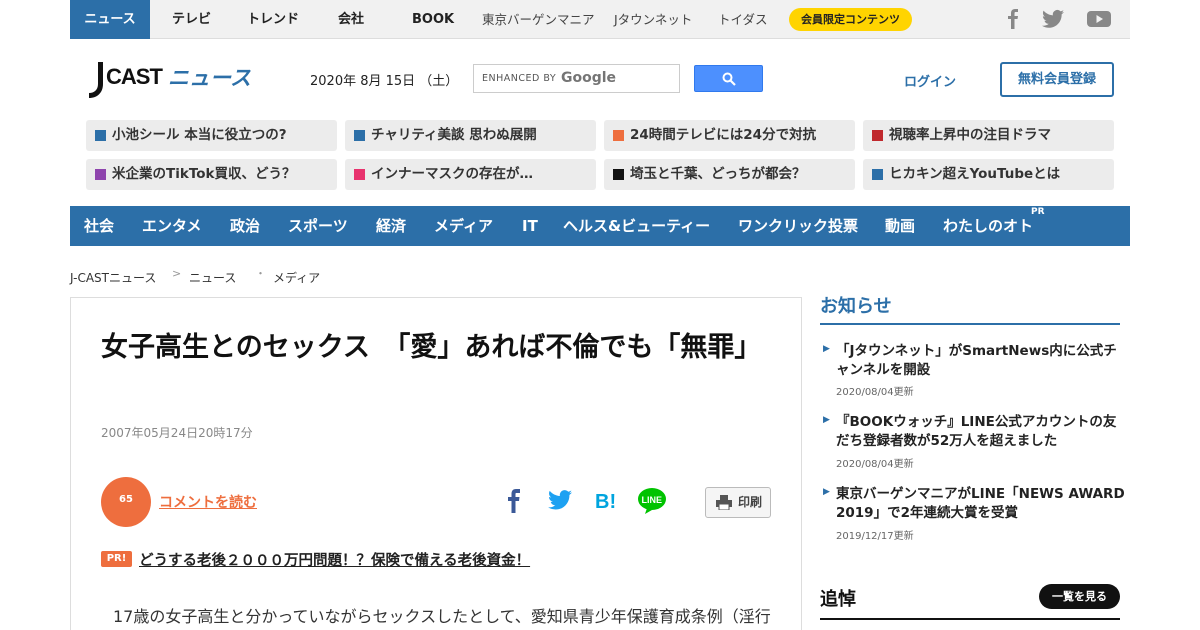  I want to click on facebook-icon, so click(1013, 19).